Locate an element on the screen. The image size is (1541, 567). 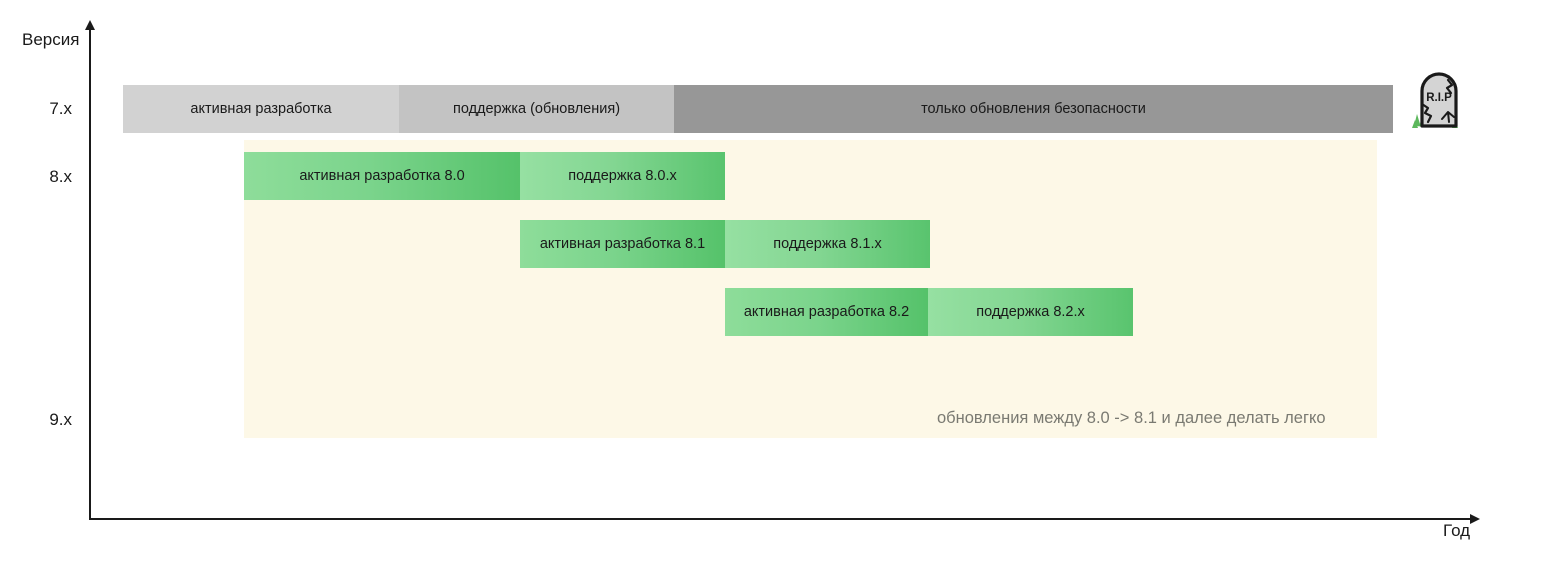
bar-7x-security-only: только обновления безопасности is located at coordinates (1033, 109).